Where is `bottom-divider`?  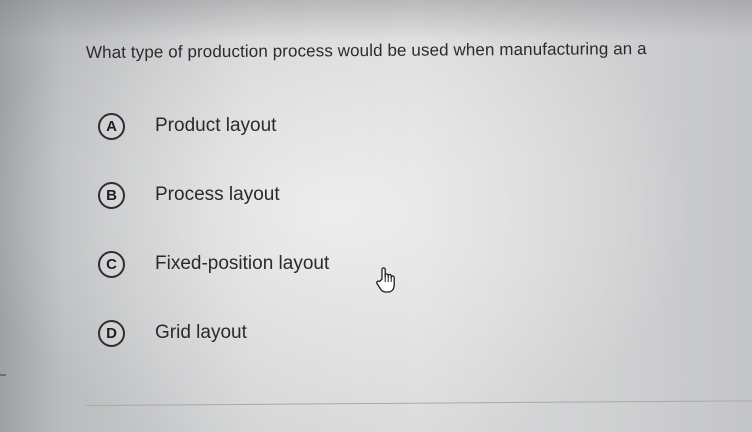 bottom-divider is located at coordinates (418, 403).